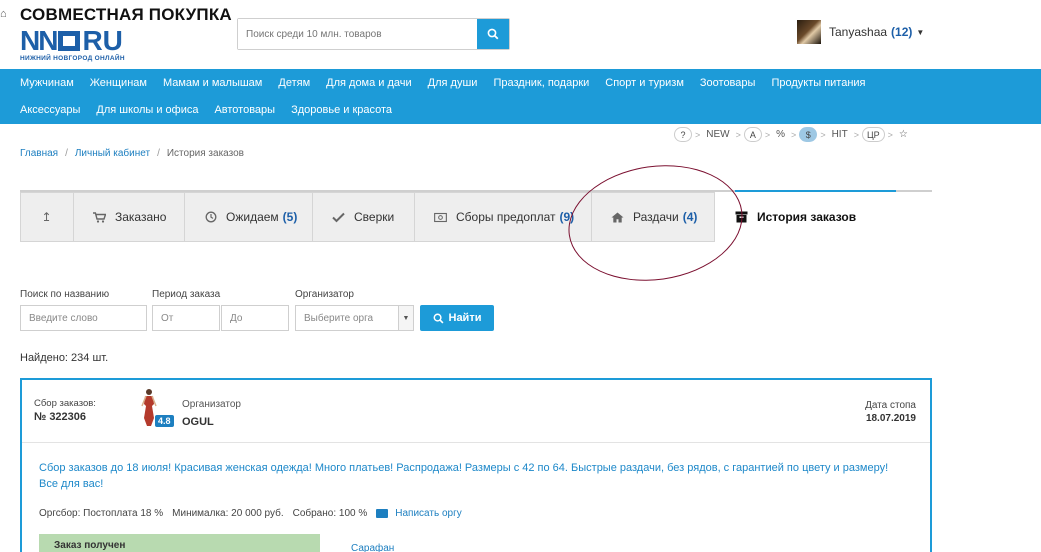  Describe the element at coordinates (840, 134) in the screenshot. I see `filter-hit: HIT` at that location.